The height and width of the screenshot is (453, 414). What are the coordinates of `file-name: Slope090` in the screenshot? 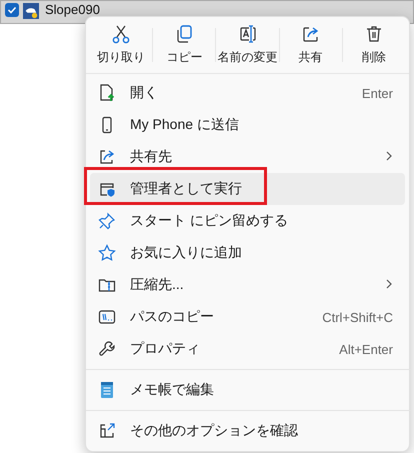 It's located at (72, 10).